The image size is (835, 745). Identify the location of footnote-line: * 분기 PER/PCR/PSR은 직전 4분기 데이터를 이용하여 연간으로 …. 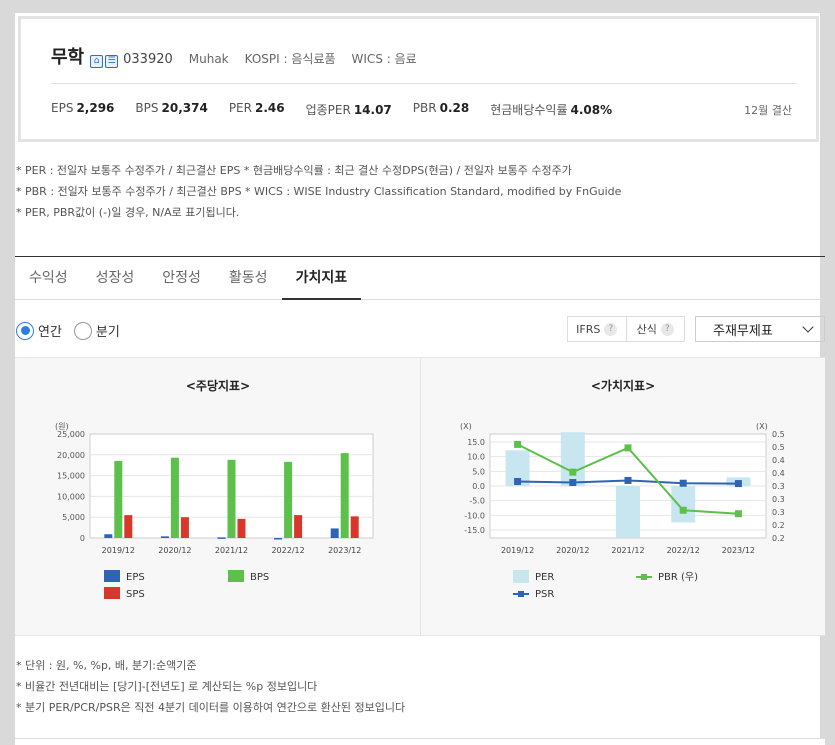
(211, 707).